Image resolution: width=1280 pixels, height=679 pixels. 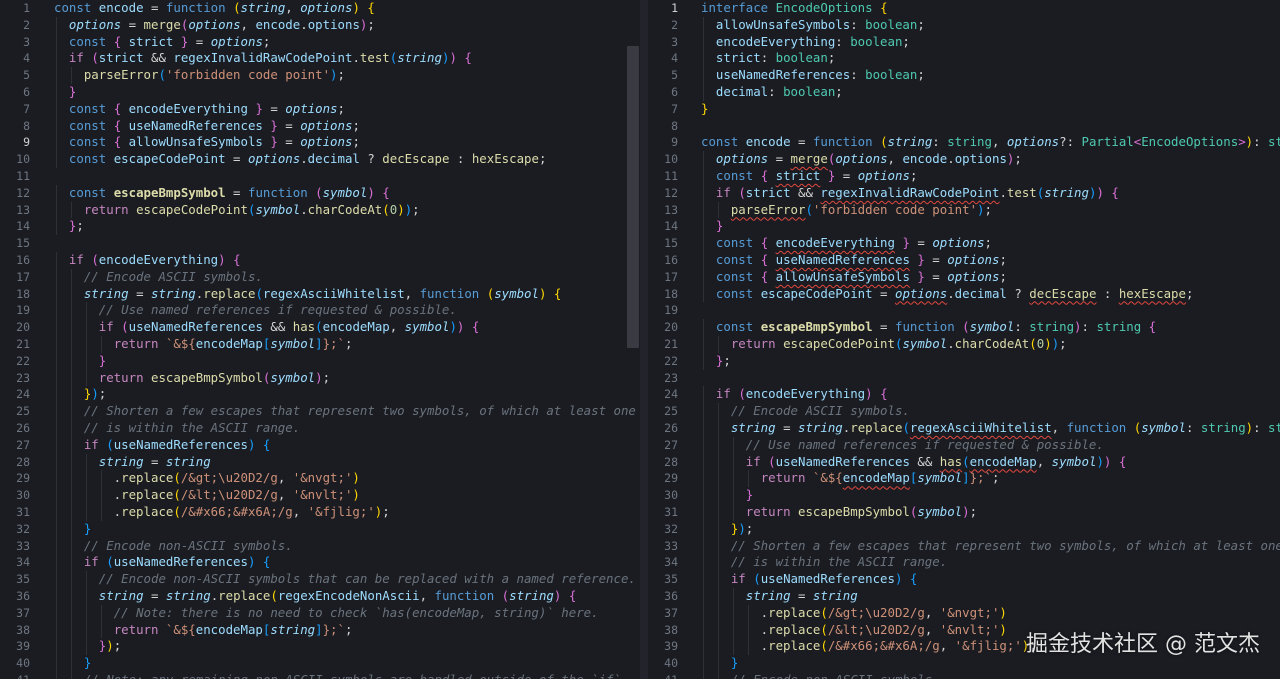 I want to click on code-line: 38 return `&${encodeMap[string]};`;, so click(x=320, y=630).